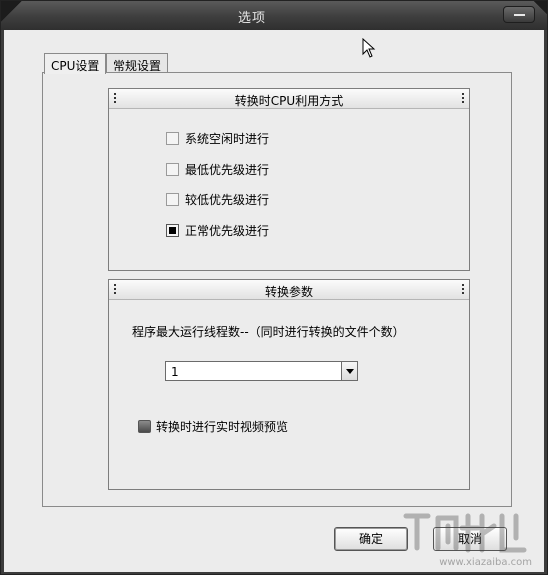  I want to click on option-normal-priority-label: 正常优先级进行, so click(227, 230).